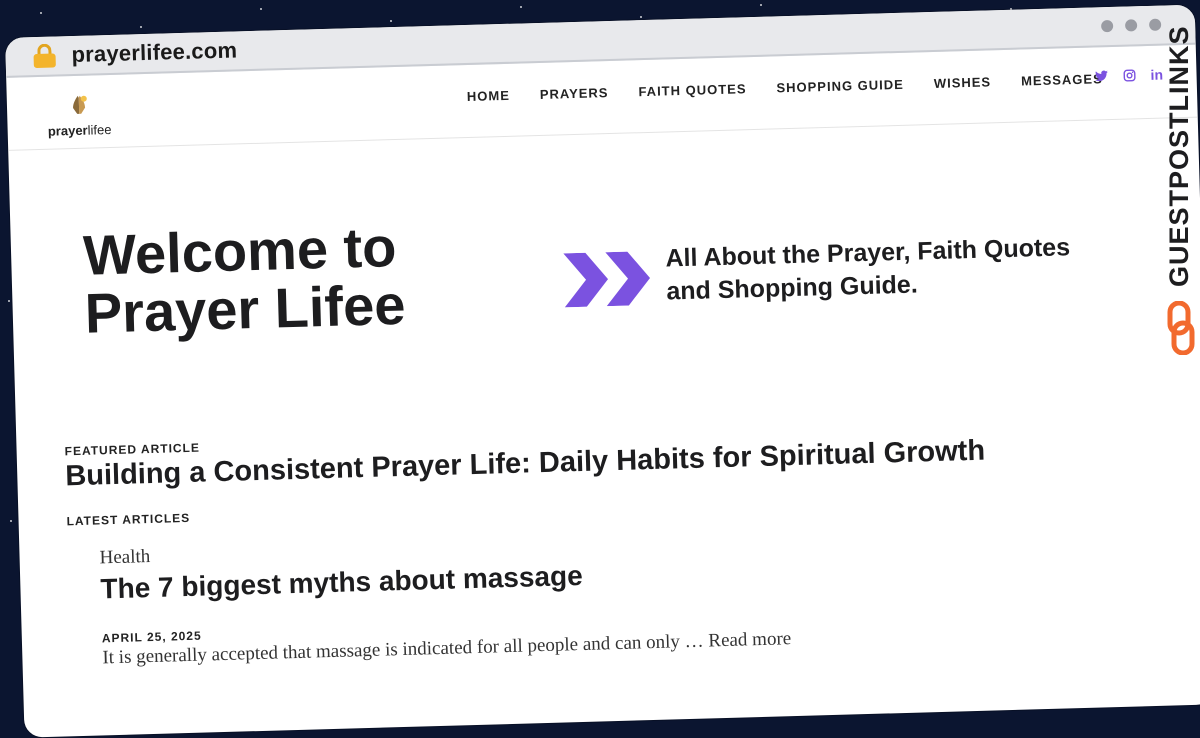 The width and height of the screenshot is (1200, 738). I want to click on social-links: in, so click(1128, 75).